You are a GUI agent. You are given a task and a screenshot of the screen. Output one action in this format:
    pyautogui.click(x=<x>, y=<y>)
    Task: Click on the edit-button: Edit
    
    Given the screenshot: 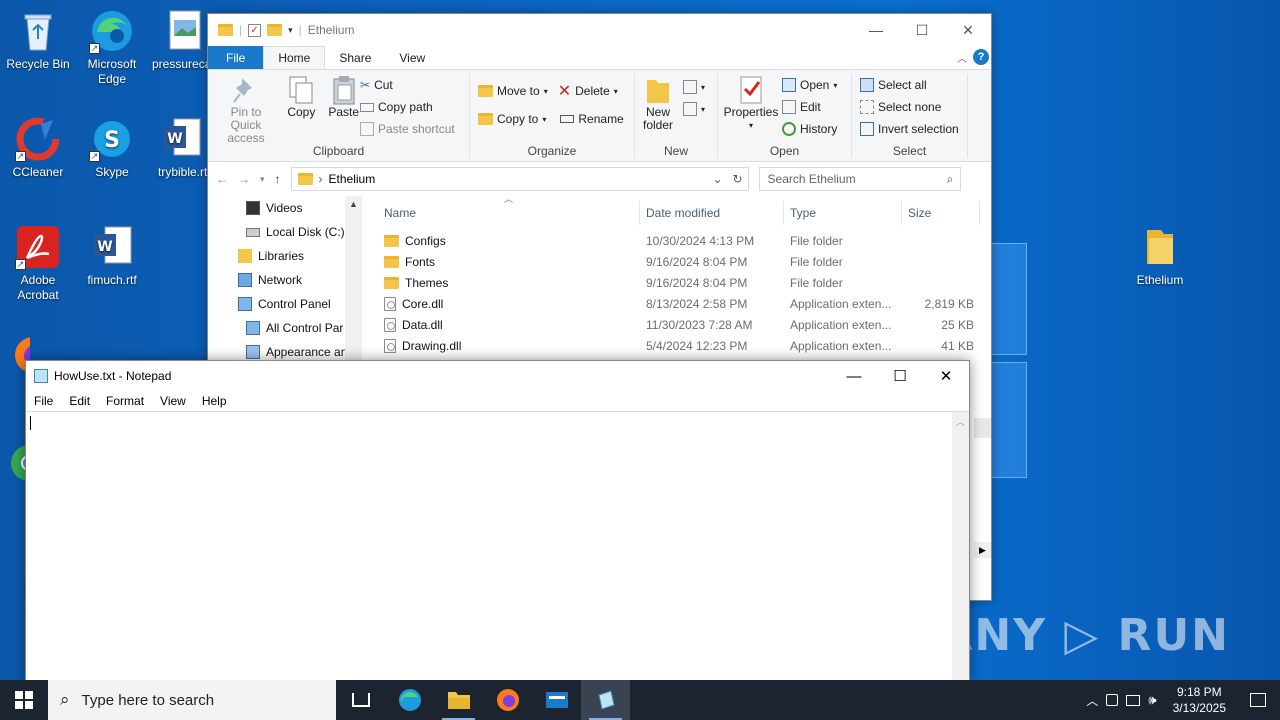 What is the action you would take?
    pyautogui.click(x=809, y=107)
    